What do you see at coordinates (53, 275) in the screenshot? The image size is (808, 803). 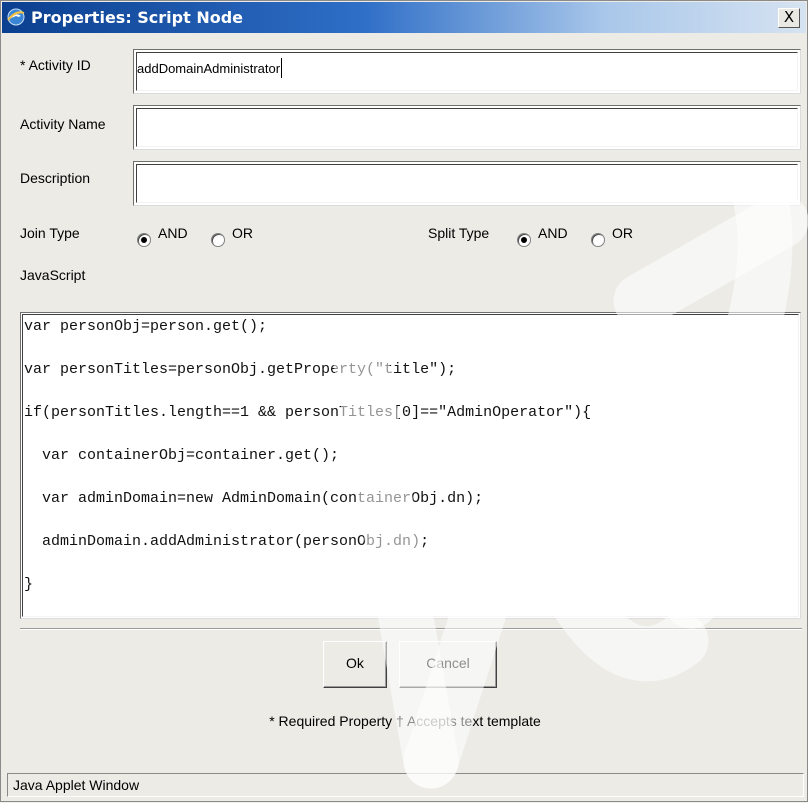 I see `javascript-label: JavaScript` at bounding box center [53, 275].